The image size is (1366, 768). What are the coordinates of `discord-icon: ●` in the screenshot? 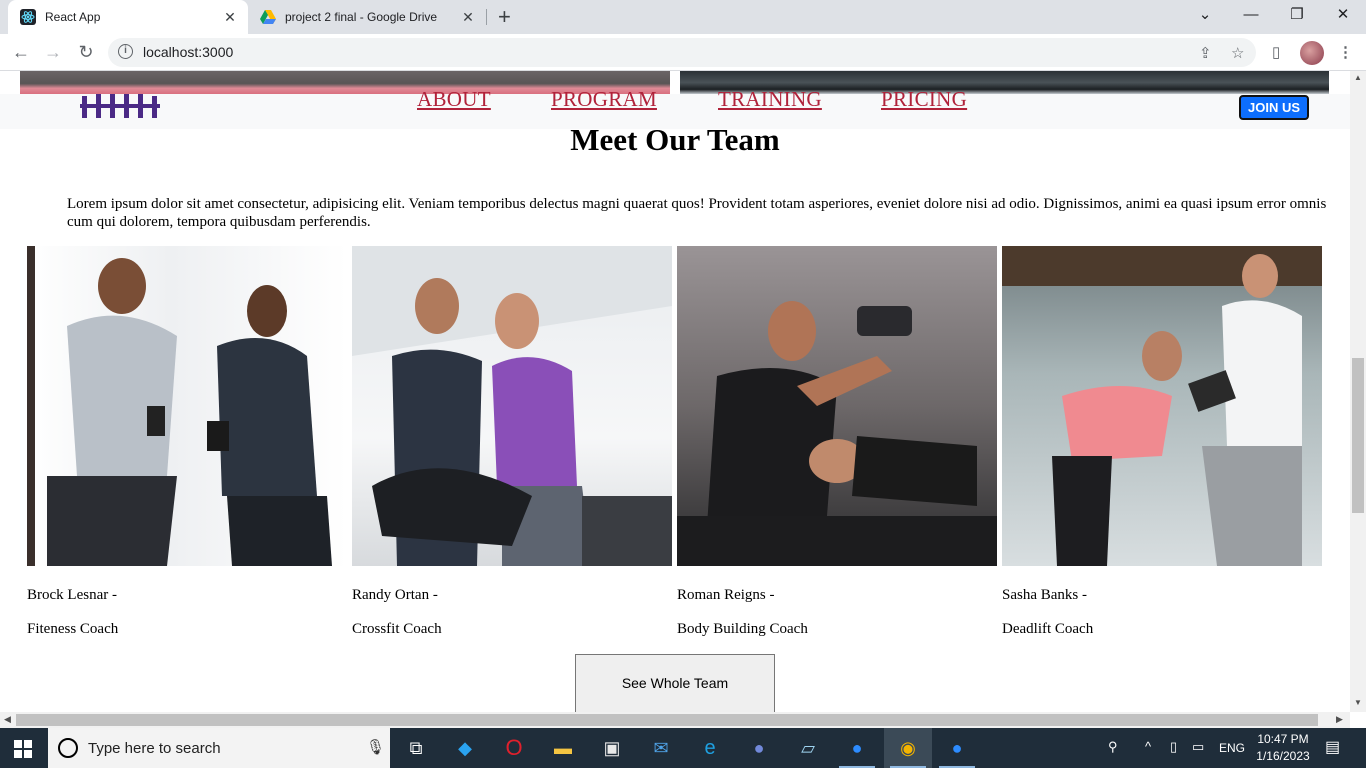 It's located at (759, 748).